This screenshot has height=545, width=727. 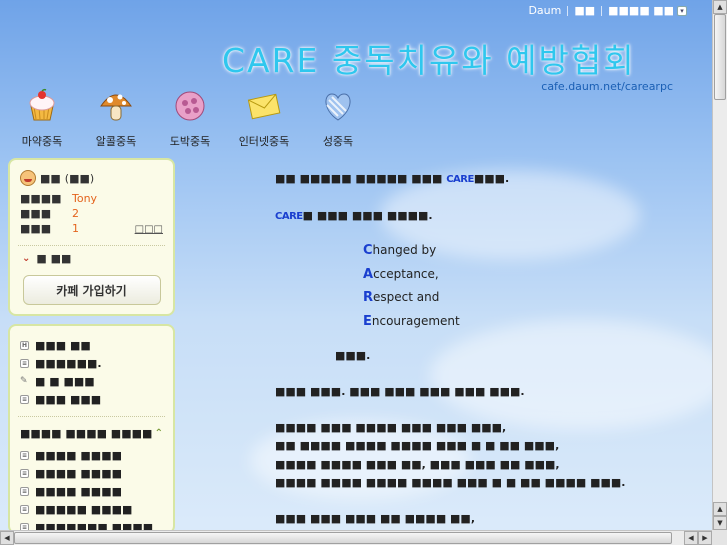 What do you see at coordinates (406, 273) in the screenshot?
I see `acronym-rest: cceptance,` at bounding box center [406, 273].